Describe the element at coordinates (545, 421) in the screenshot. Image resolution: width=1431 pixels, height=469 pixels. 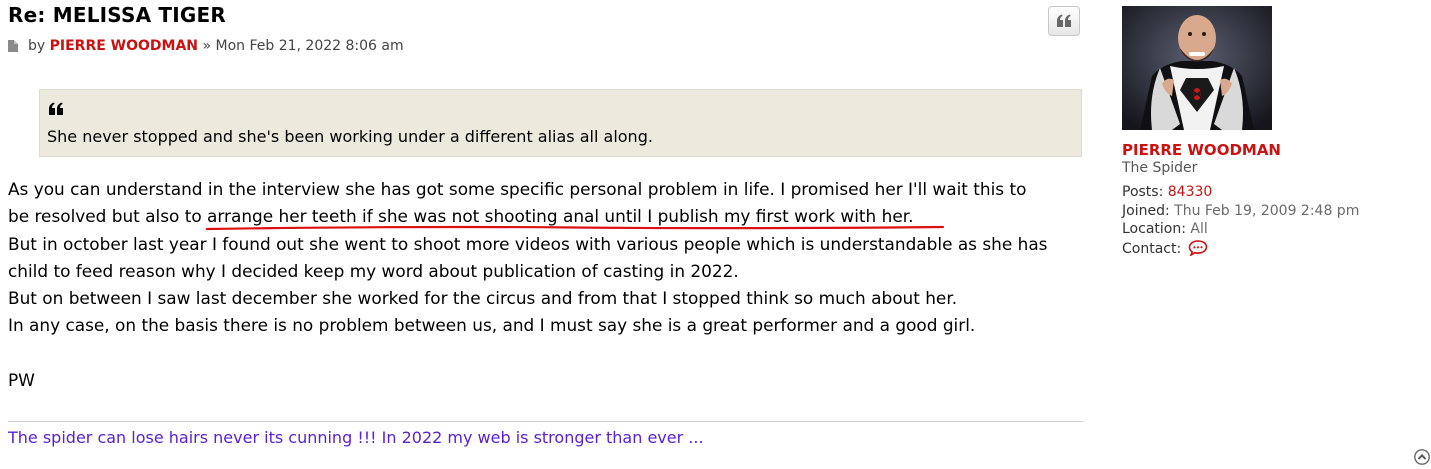
I see `signature-divider` at that location.